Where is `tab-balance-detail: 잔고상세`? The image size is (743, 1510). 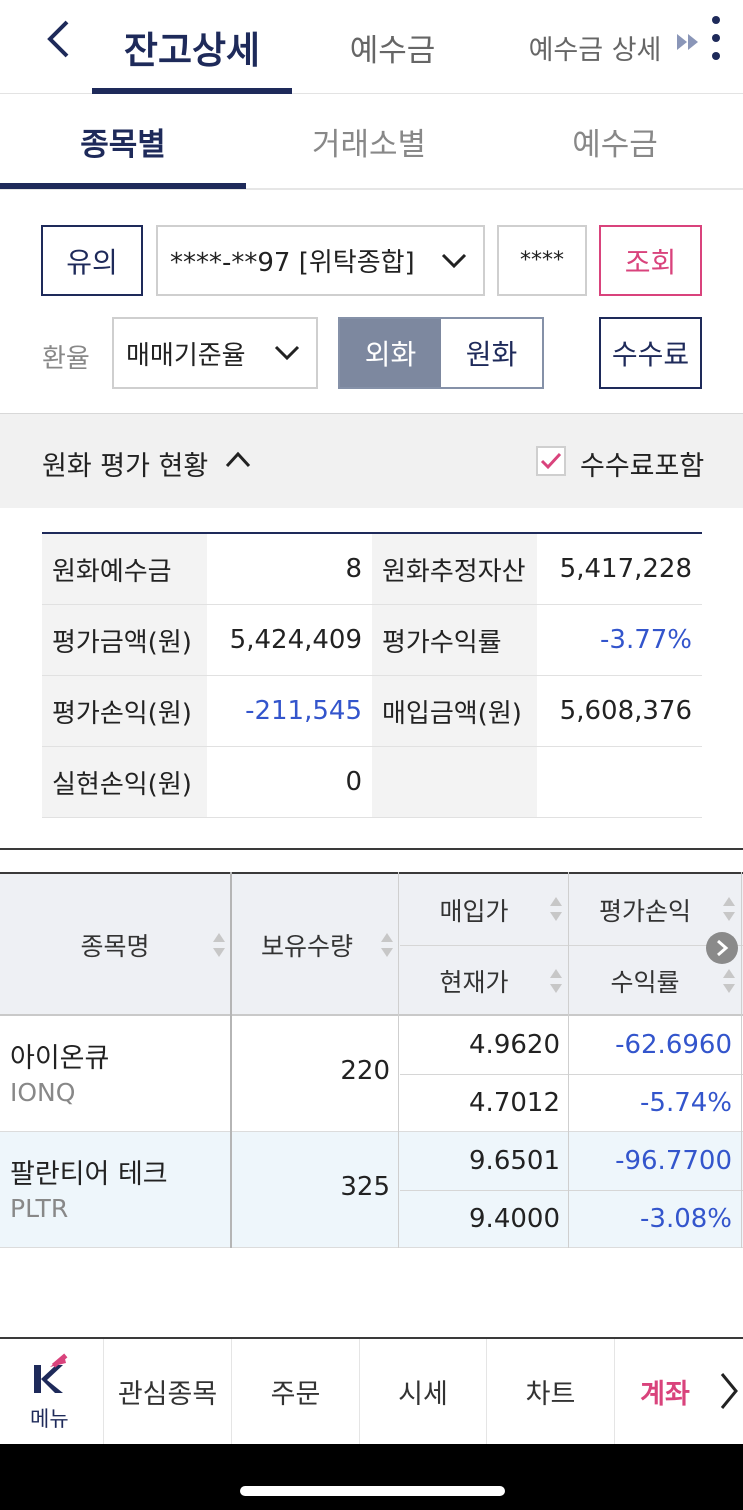 tab-balance-detail: 잔고상세 is located at coordinates (192, 47).